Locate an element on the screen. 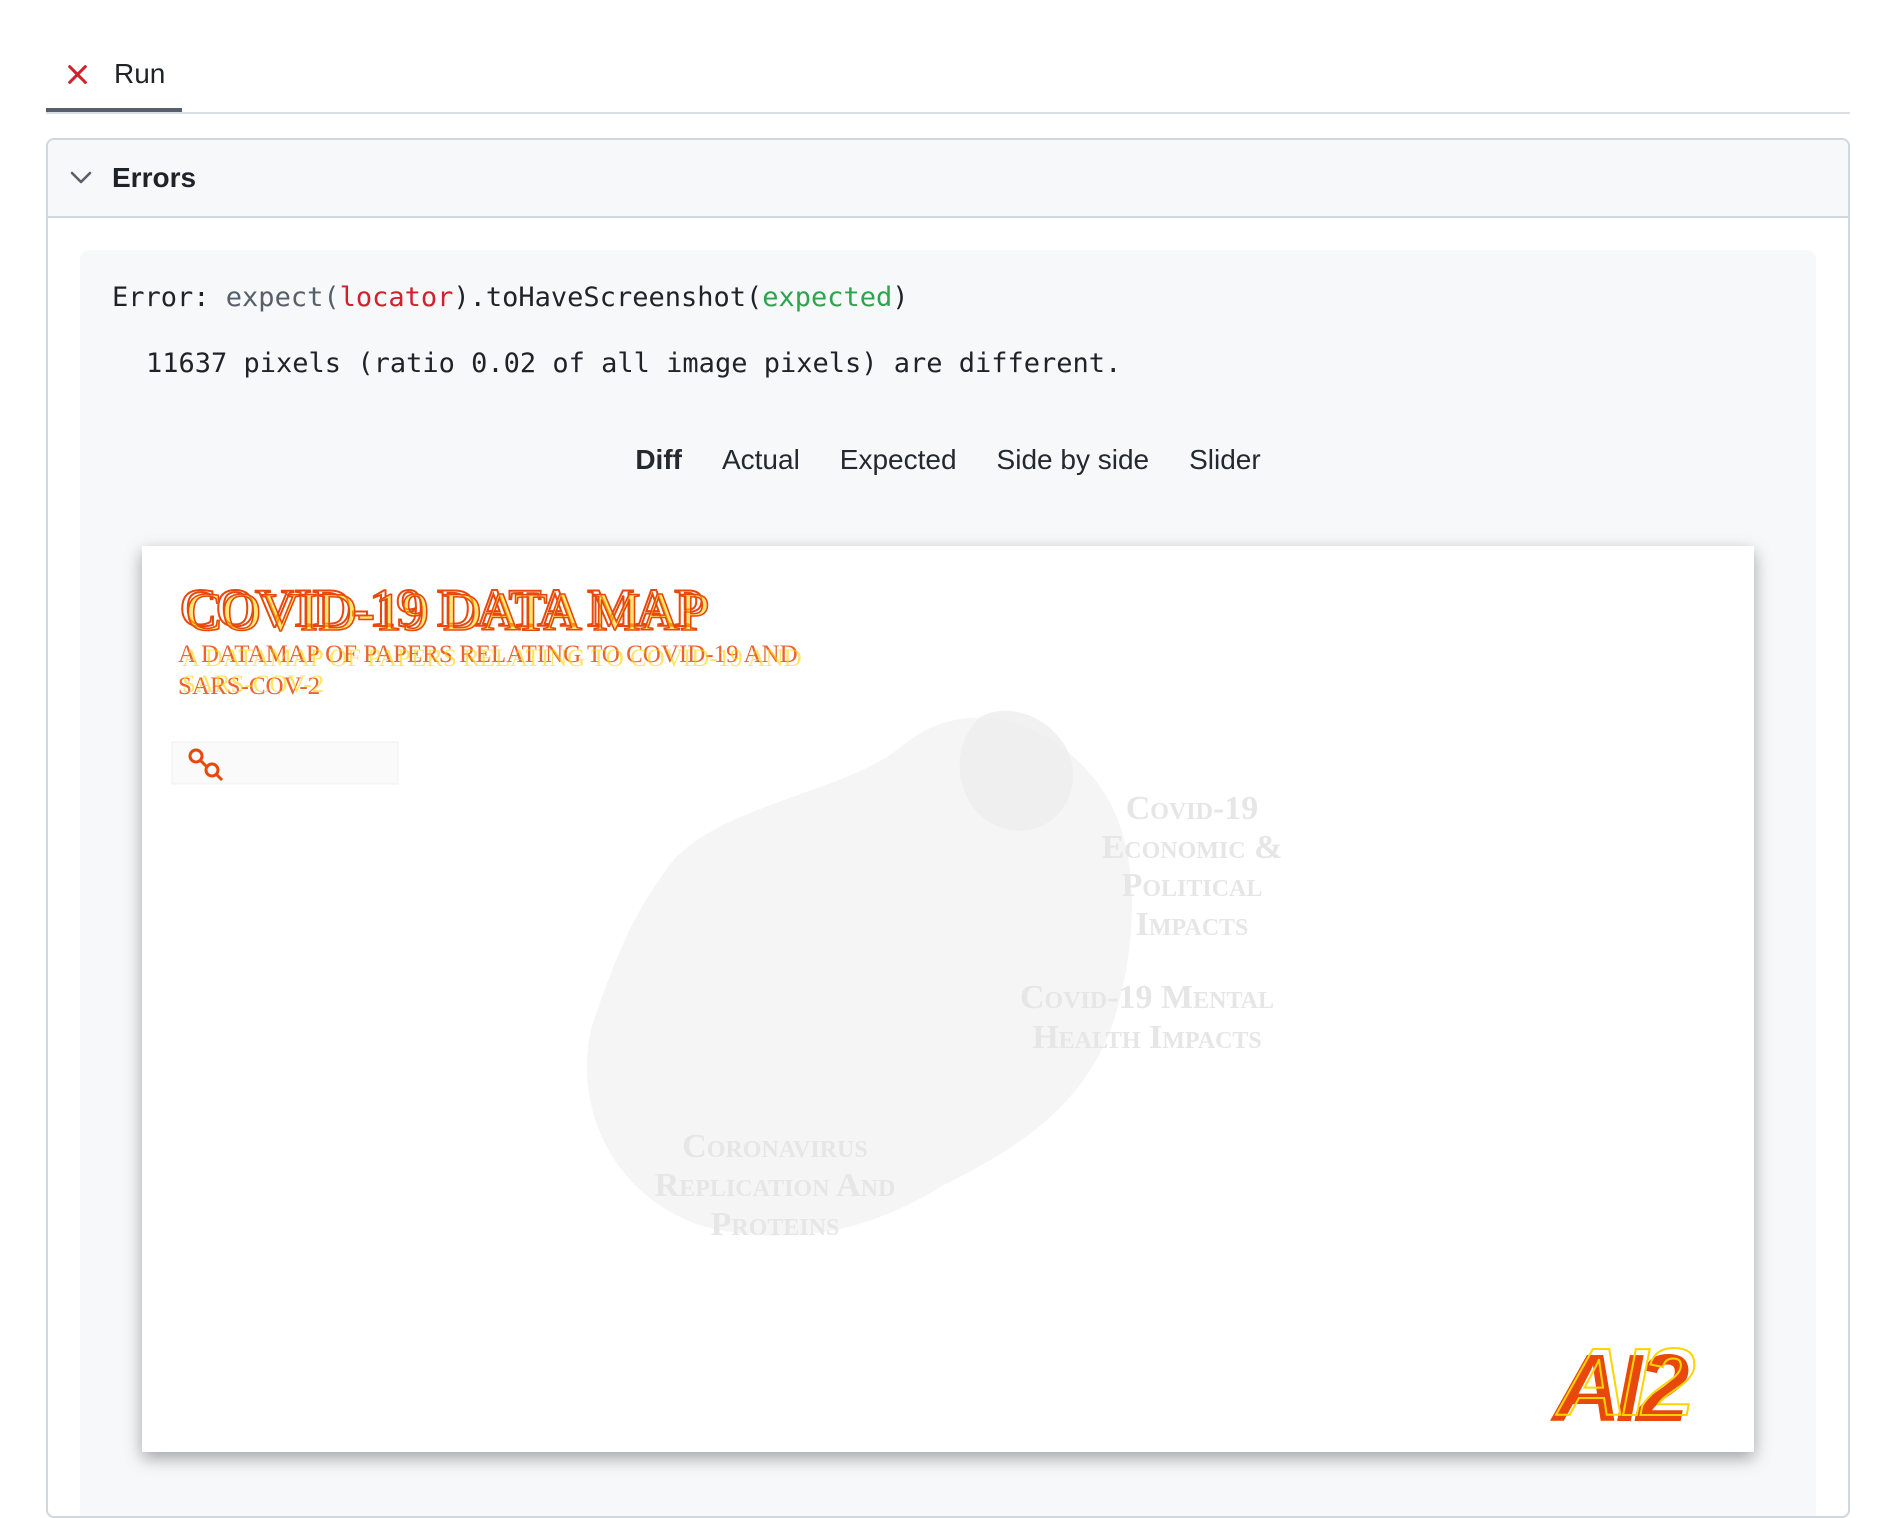 The height and width of the screenshot is (1518, 1896). chevron-down-icon is located at coordinates (81, 178).